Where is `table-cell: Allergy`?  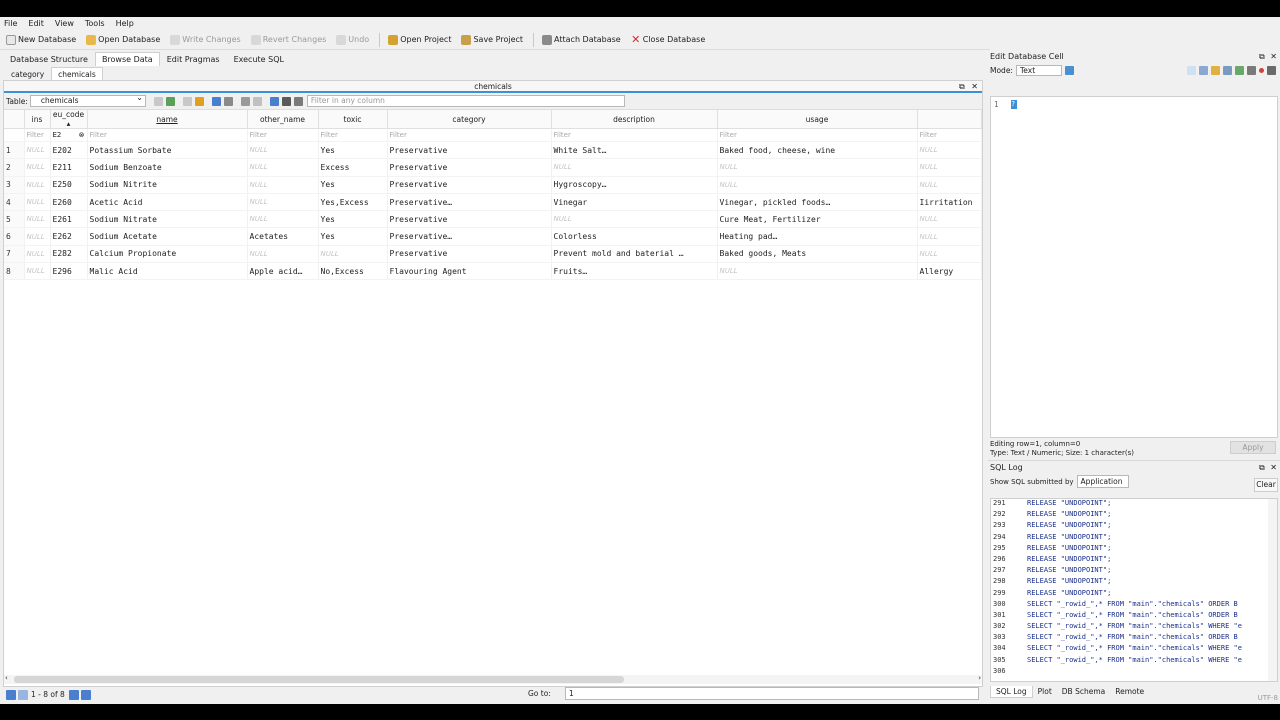 table-cell: Allergy is located at coordinates (949, 271).